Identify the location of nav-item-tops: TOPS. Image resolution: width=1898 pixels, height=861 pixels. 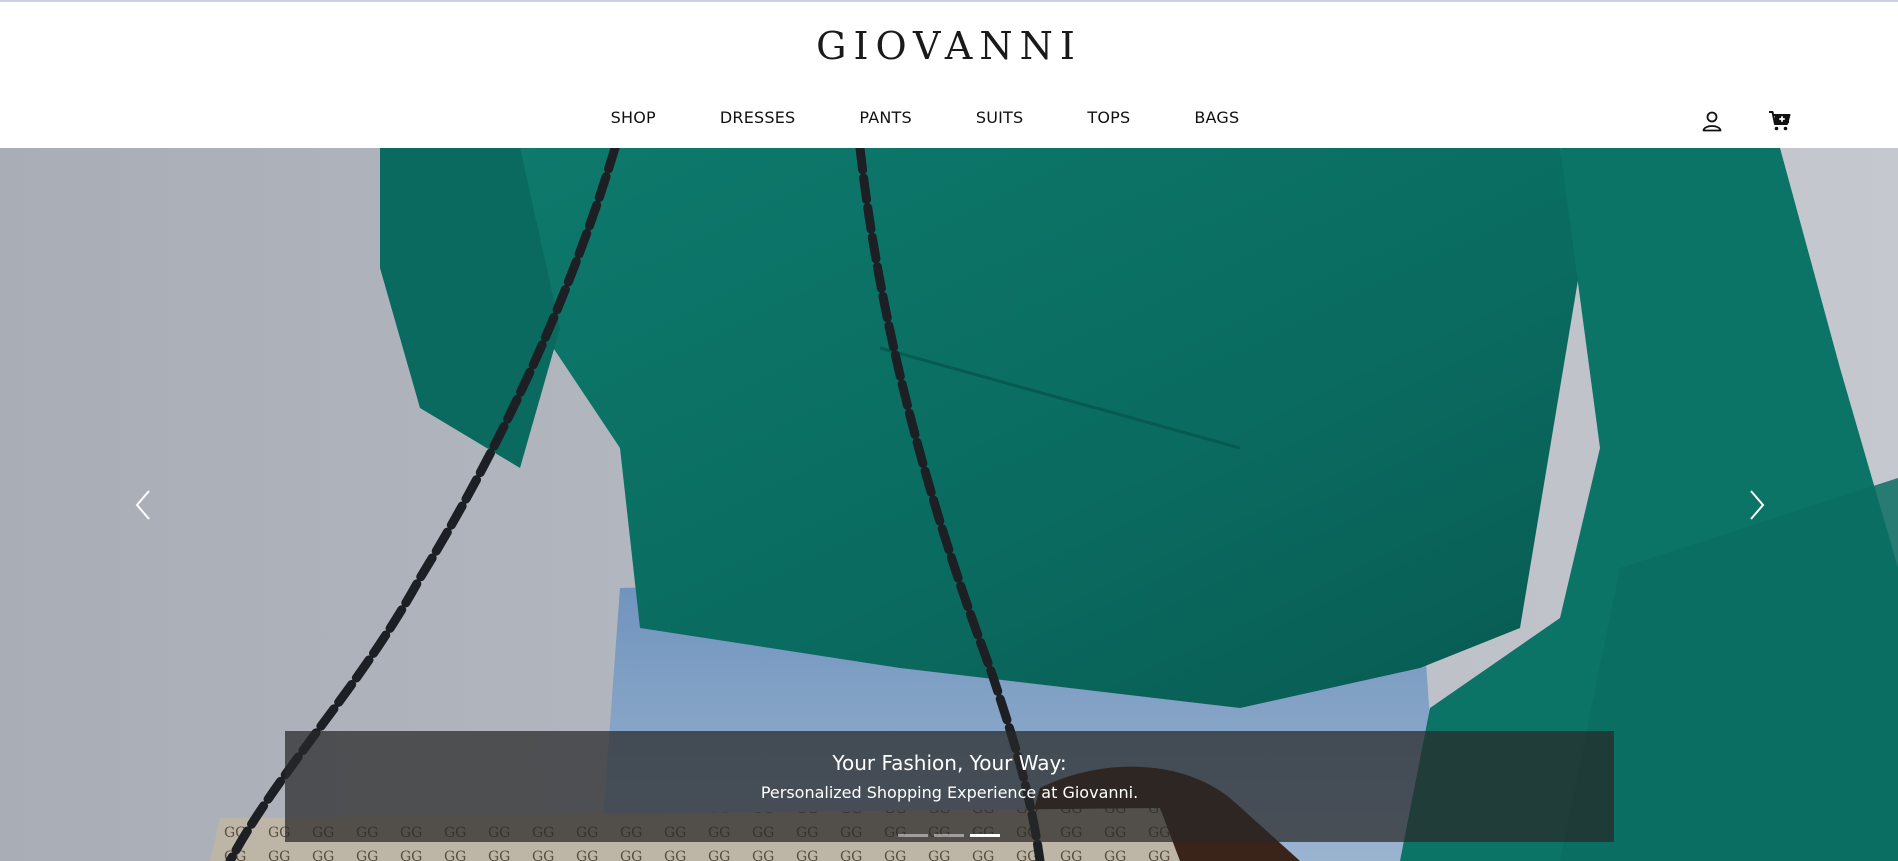
(1108, 117).